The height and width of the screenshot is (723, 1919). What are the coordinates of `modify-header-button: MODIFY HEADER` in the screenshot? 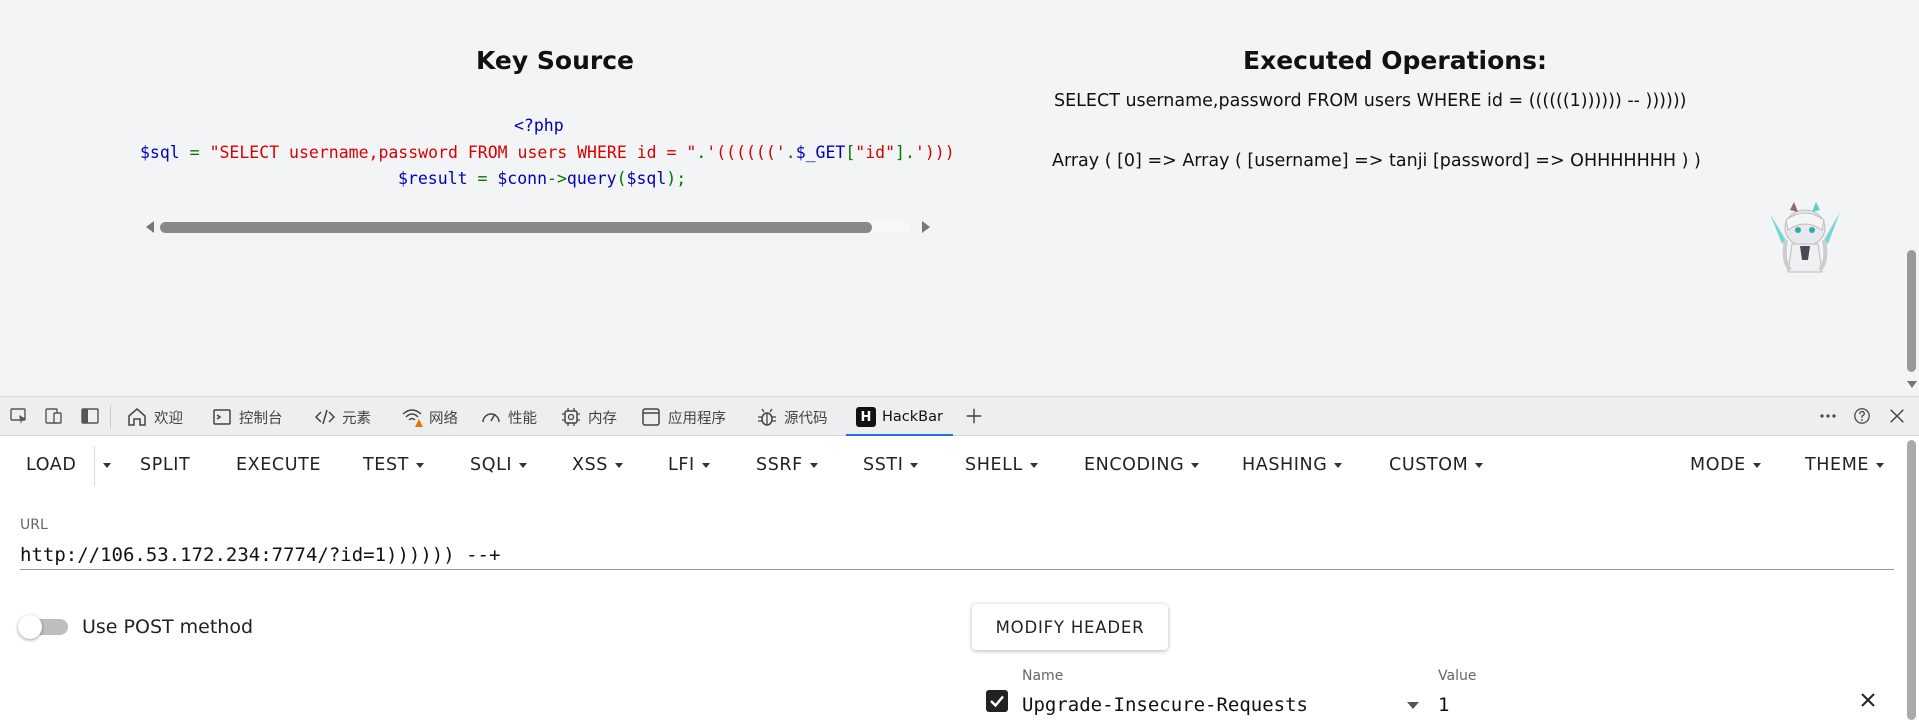 It's located at (1070, 627).